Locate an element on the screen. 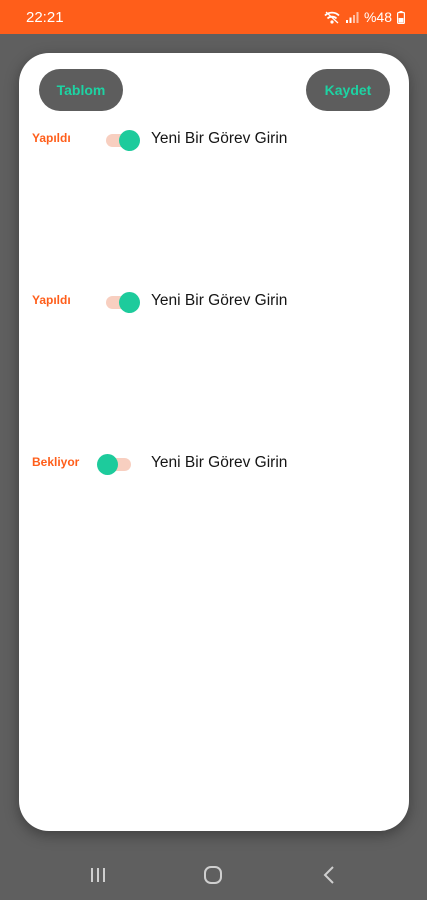 The image size is (427, 900). task-row: Bekliyor Yeni Bir Görev Girin is located at coordinates (214, 463).